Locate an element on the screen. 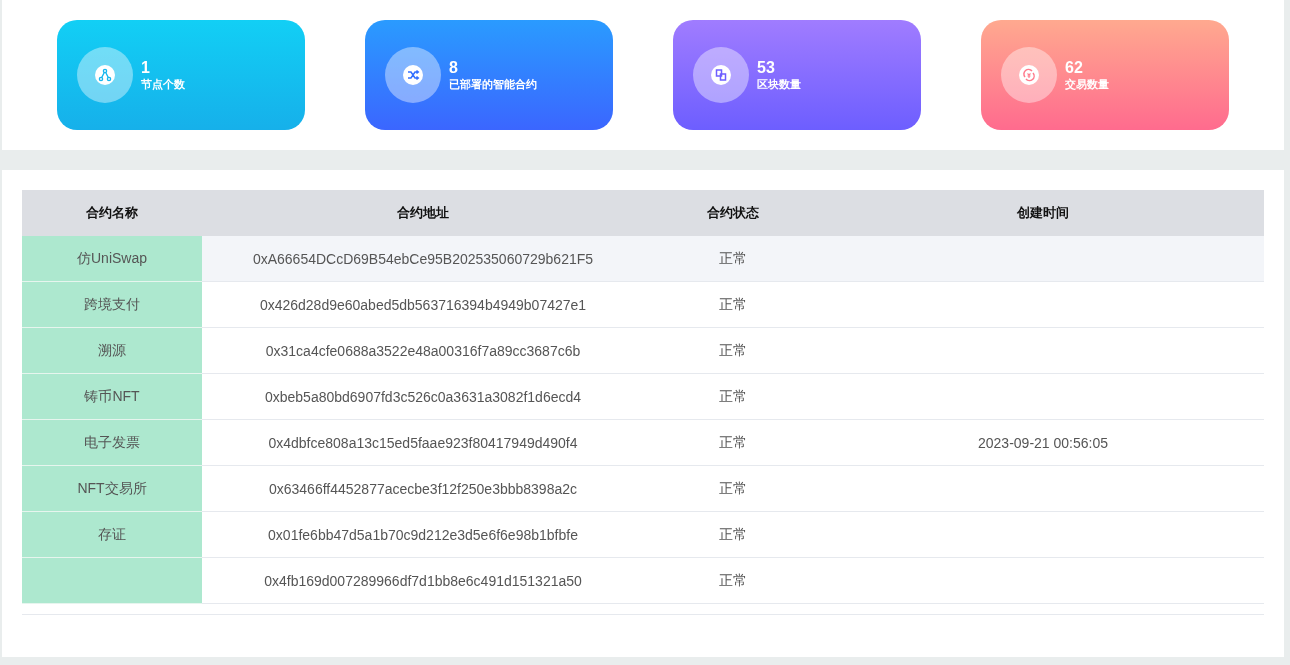  coin-cycle-icon is located at coordinates (1029, 75).